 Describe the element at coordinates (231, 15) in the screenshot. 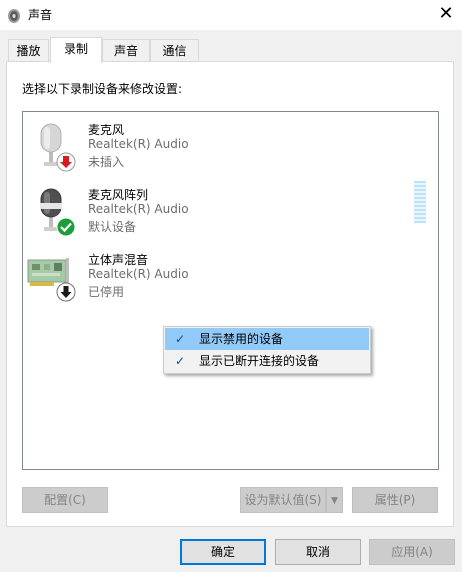

I see `title-bar` at that location.